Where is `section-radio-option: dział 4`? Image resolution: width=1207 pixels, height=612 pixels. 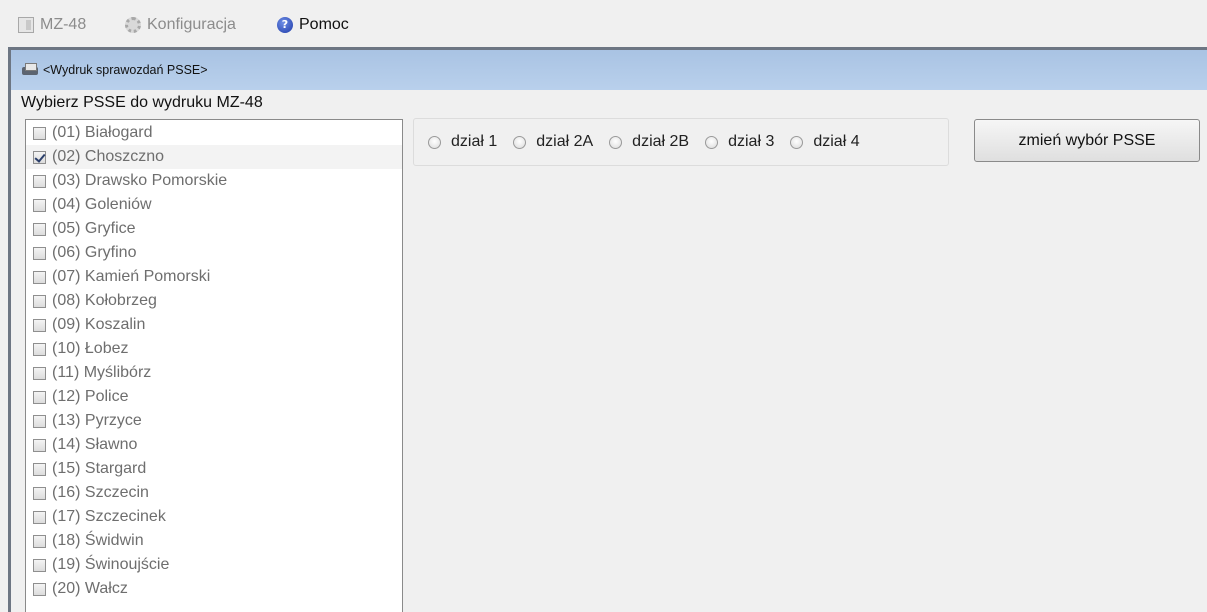 section-radio-option: dział 4 is located at coordinates (825, 142).